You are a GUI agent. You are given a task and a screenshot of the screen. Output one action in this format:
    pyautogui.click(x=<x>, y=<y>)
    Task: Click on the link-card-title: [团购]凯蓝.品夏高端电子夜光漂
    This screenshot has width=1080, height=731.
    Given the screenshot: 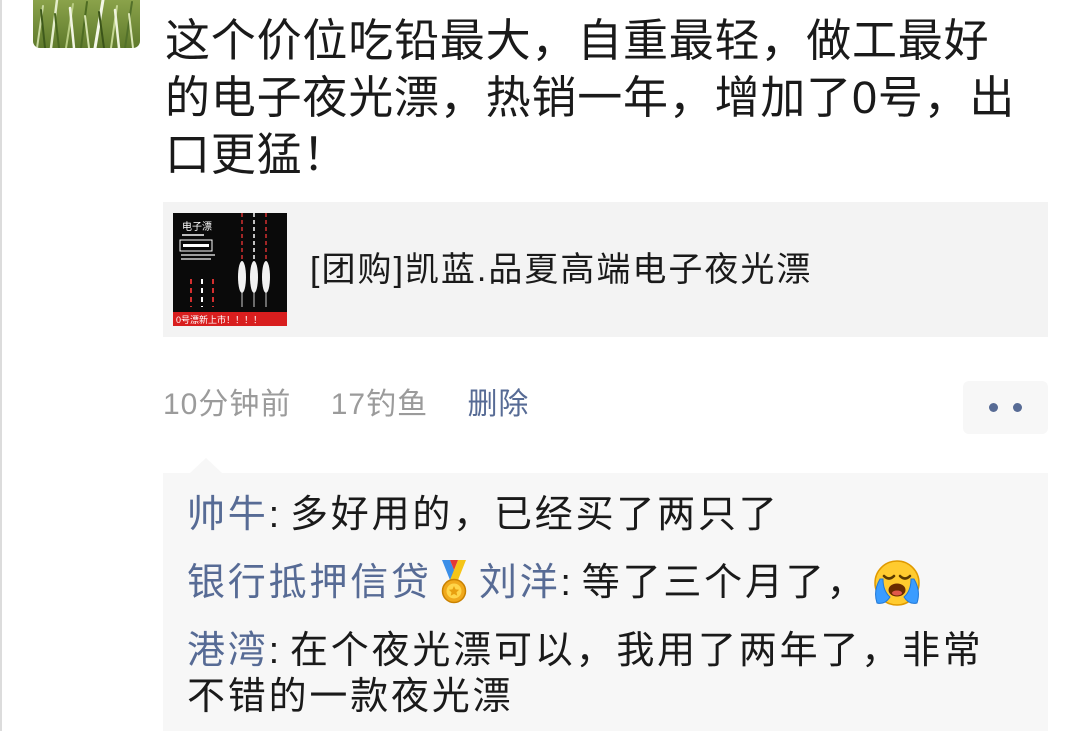 What is the action you would take?
    pyautogui.click(x=561, y=270)
    